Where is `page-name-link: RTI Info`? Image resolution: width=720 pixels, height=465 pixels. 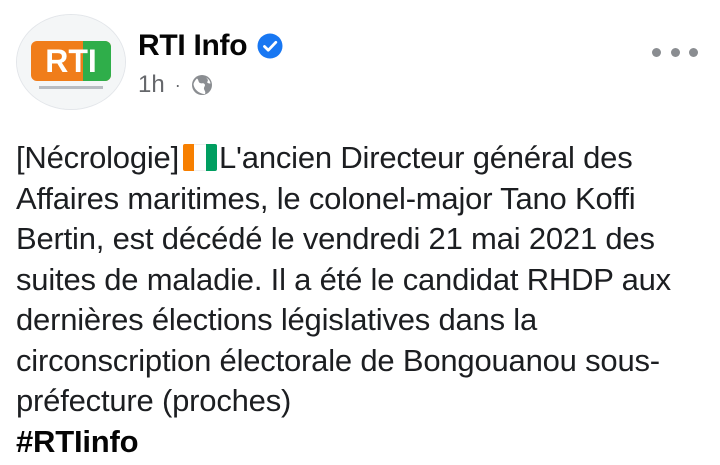
page-name-link: RTI Info is located at coordinates (193, 46).